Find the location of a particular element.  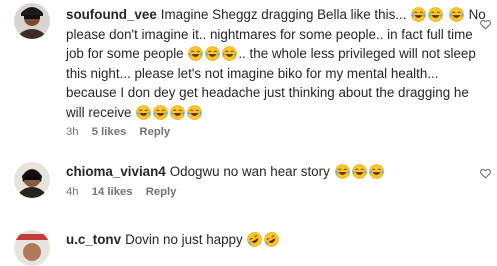

comment-text: u.c_tonv Dovin no just happy is located at coordinates (277, 240).